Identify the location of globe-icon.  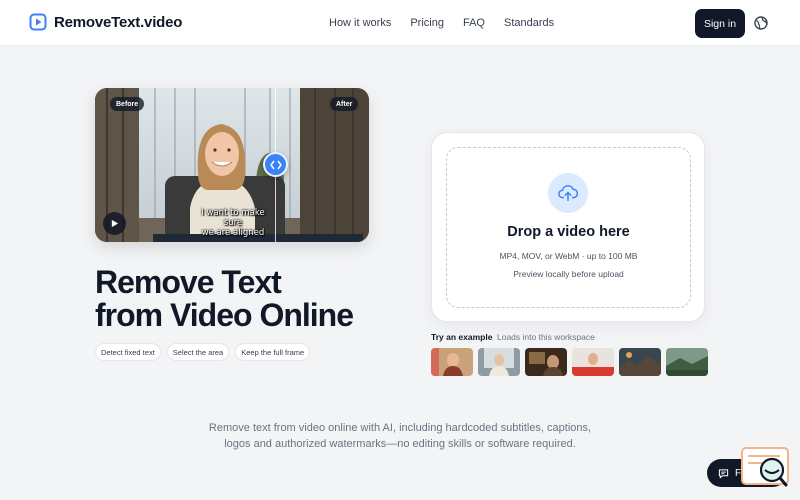
(761, 23).